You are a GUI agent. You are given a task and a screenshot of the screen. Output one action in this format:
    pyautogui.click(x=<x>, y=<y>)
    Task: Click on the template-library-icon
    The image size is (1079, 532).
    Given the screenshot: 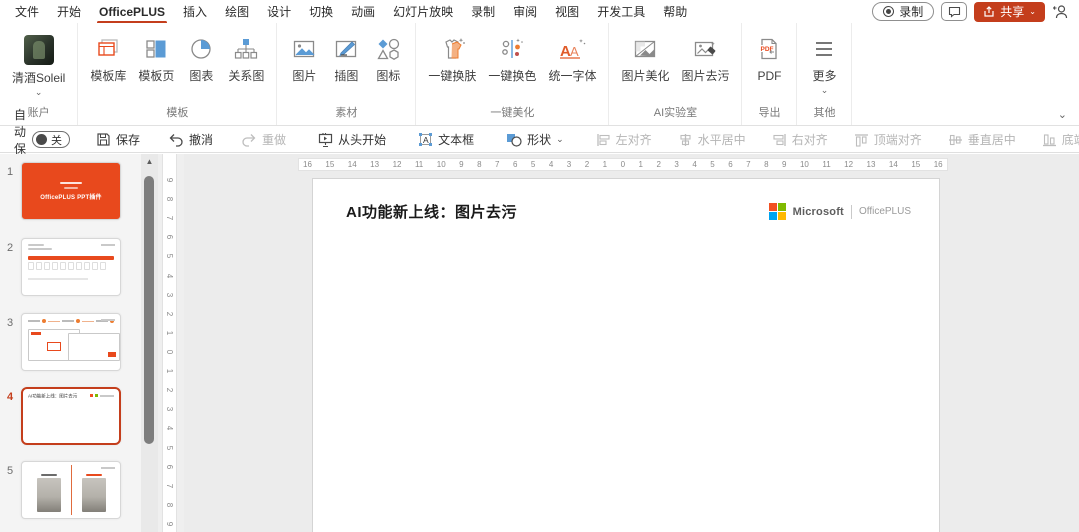 What is the action you would take?
    pyautogui.click(x=108, y=47)
    